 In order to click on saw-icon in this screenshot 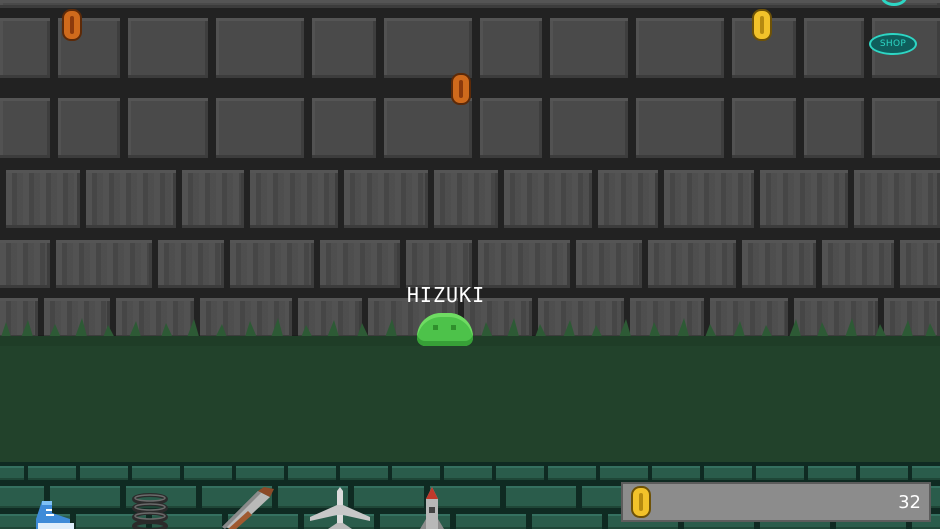, I will do `click(248, 508)`.